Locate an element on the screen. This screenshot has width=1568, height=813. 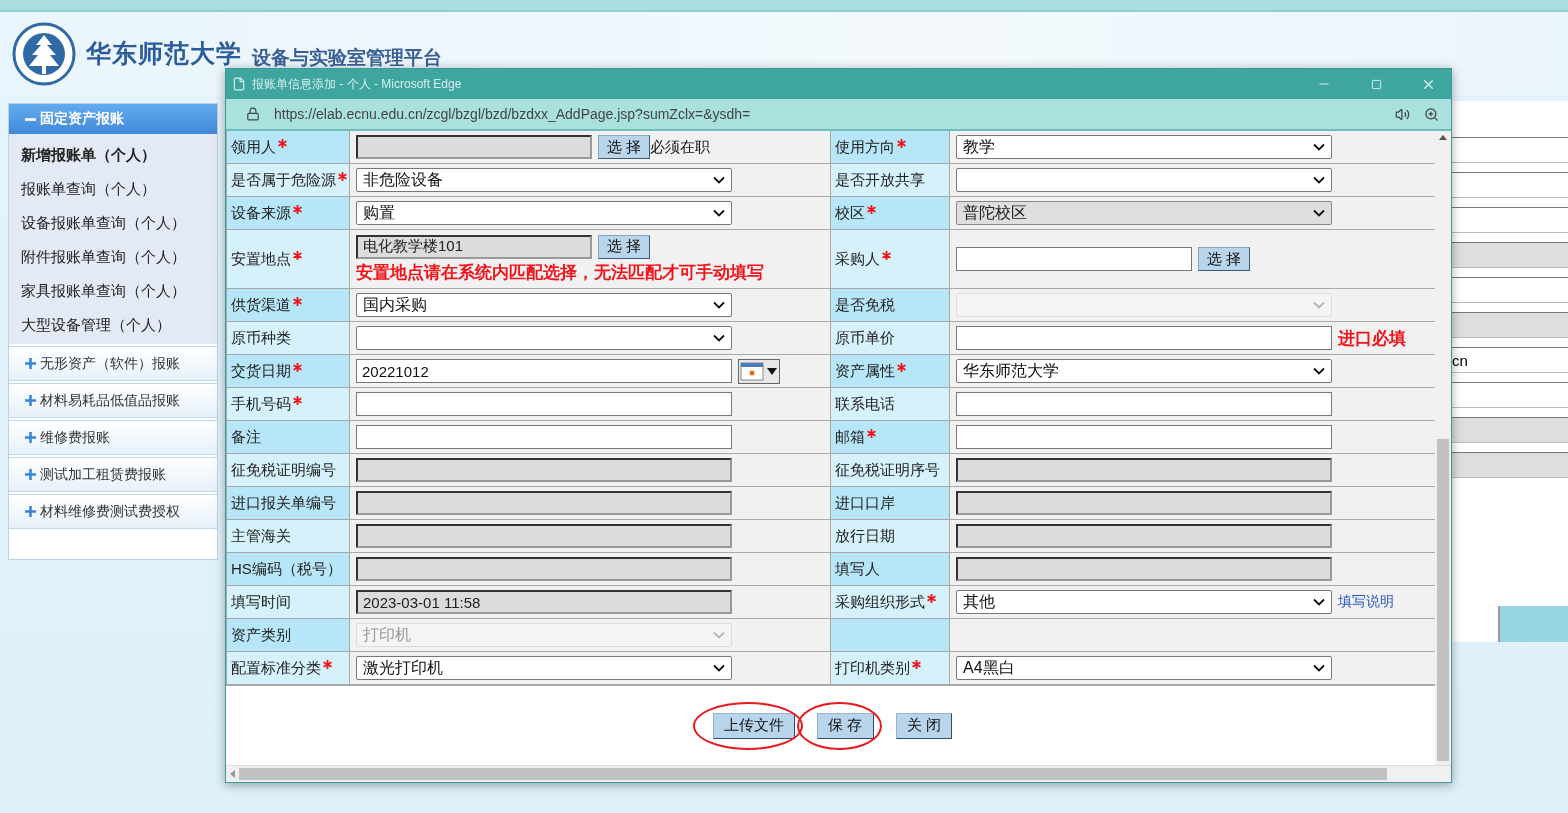
menu-group-header: 测试加工租赁费报账 is located at coordinates (113, 474).